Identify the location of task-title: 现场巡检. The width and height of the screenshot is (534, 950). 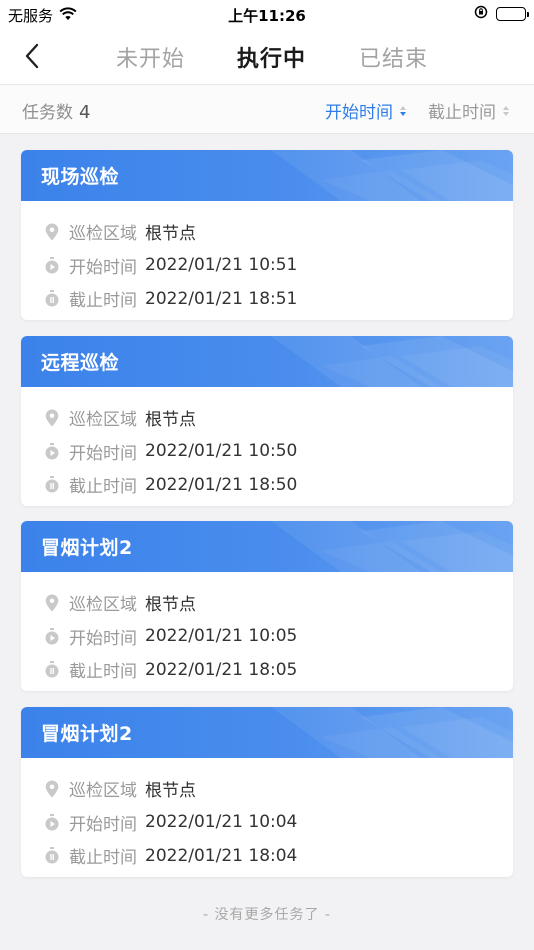
(80, 177).